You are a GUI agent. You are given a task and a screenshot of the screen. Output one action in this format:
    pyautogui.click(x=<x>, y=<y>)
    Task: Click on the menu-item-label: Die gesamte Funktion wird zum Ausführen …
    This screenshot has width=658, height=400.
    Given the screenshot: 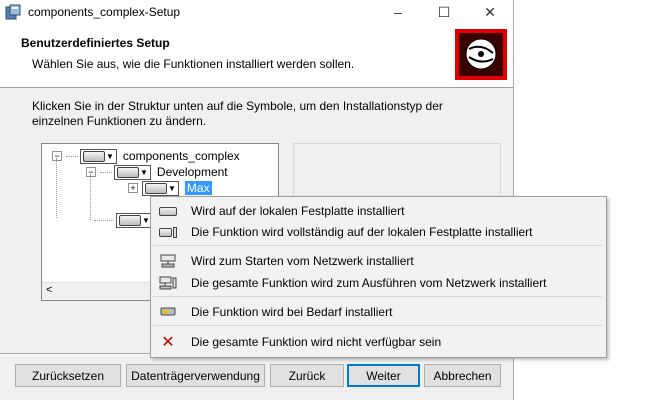 What is the action you would take?
    pyautogui.click(x=369, y=283)
    